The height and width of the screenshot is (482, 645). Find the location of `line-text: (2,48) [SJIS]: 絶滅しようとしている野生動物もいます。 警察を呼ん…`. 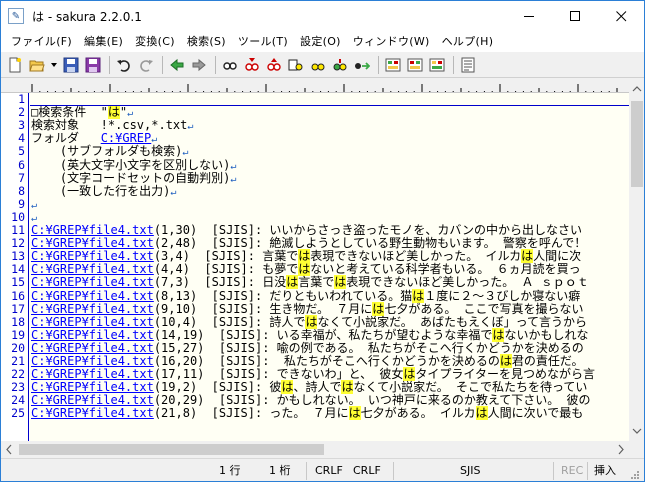

line-text: (2,48) [SJIS]: 絶滅しようとしている野生動物もいます。 警察を呼ん… is located at coordinates (370, 243).